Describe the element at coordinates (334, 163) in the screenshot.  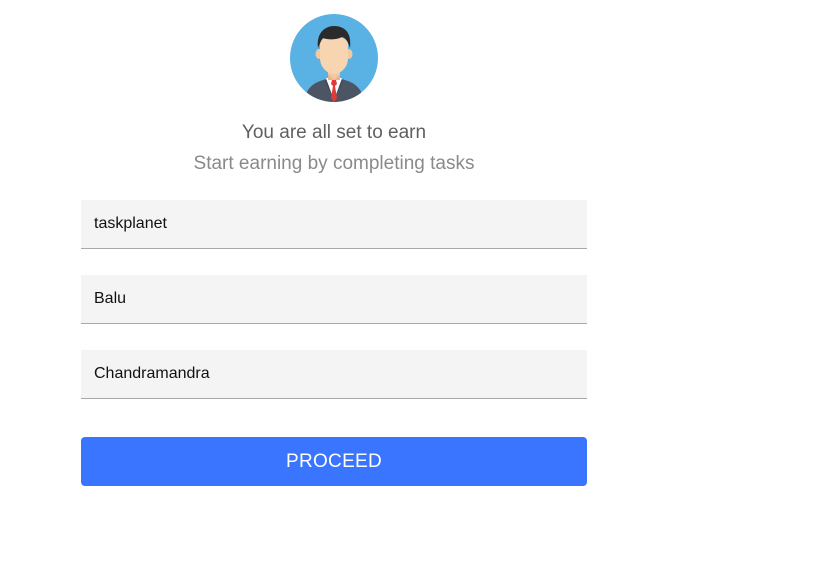
I see `welcome-subtitle: Start earning by completing tasks` at that location.